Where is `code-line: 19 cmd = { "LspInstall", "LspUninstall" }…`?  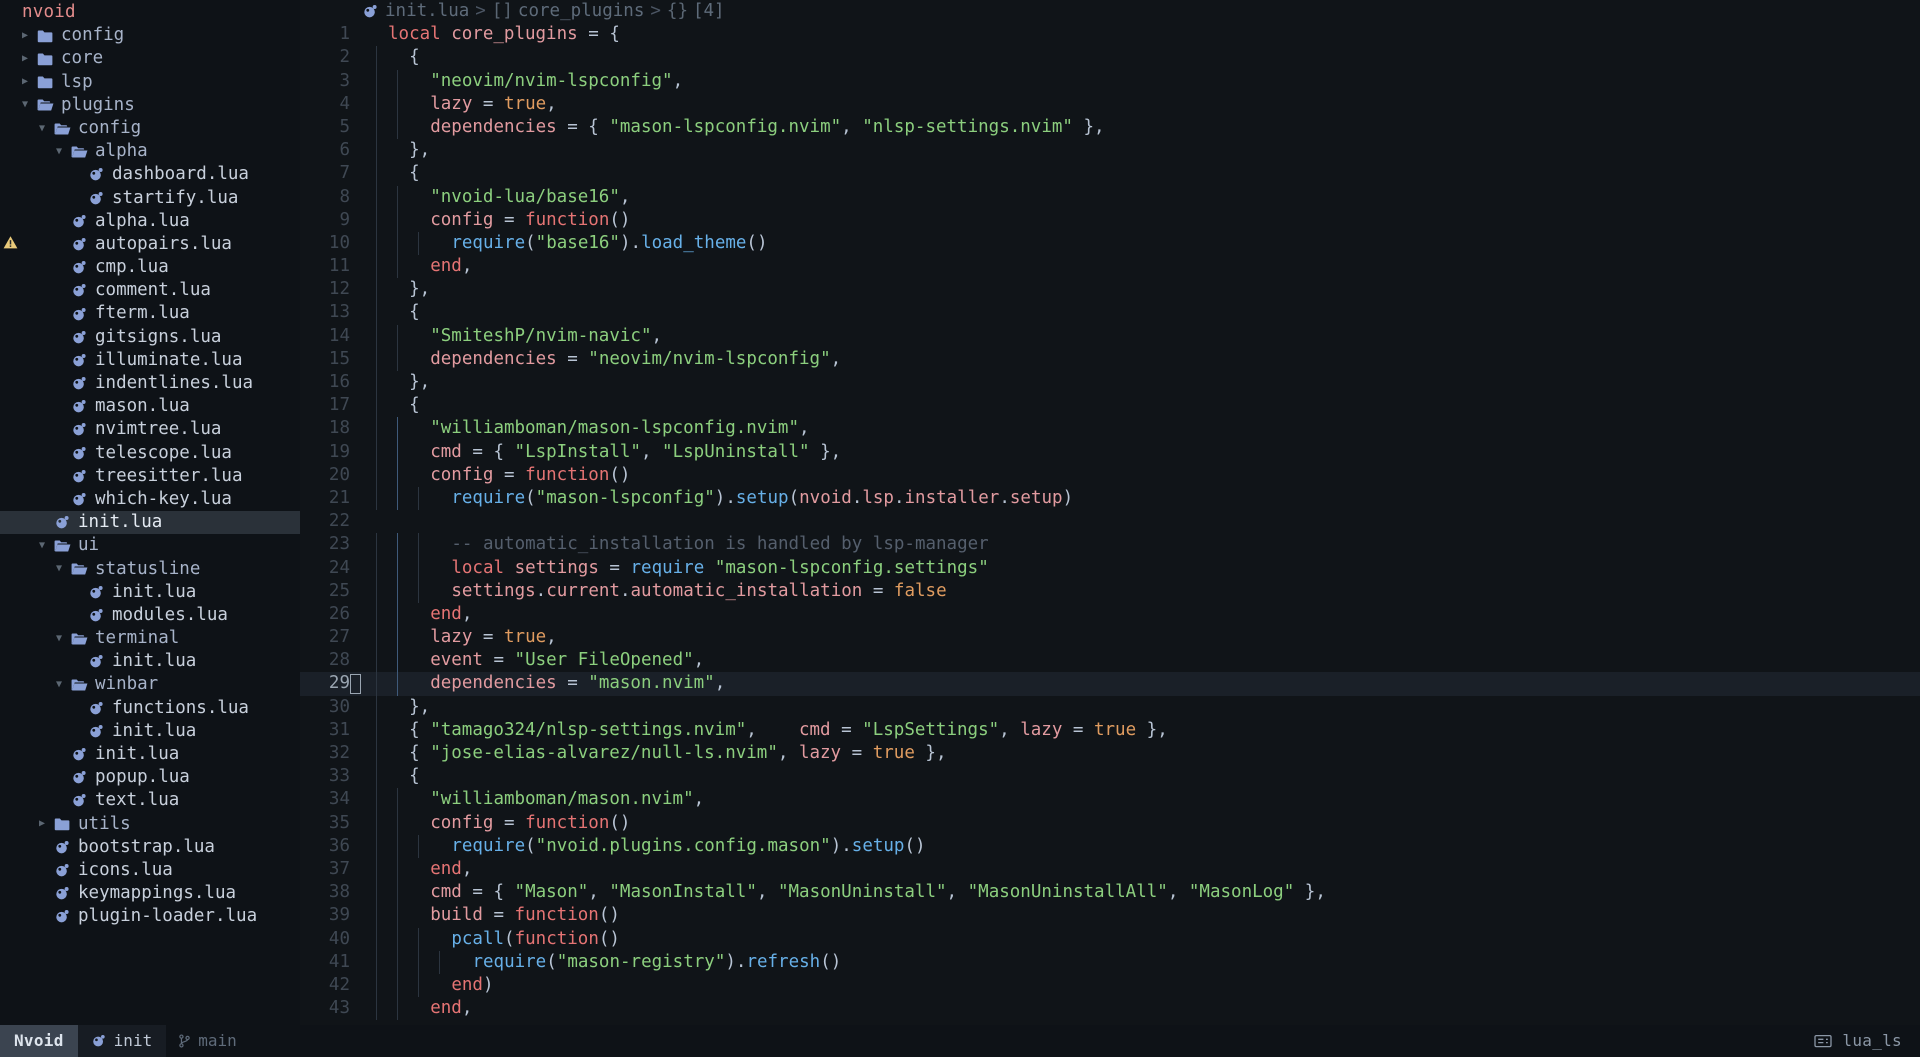
code-line: 19 cmd = { "LspInstall", "LspUninstall" }… is located at coordinates (1110, 452).